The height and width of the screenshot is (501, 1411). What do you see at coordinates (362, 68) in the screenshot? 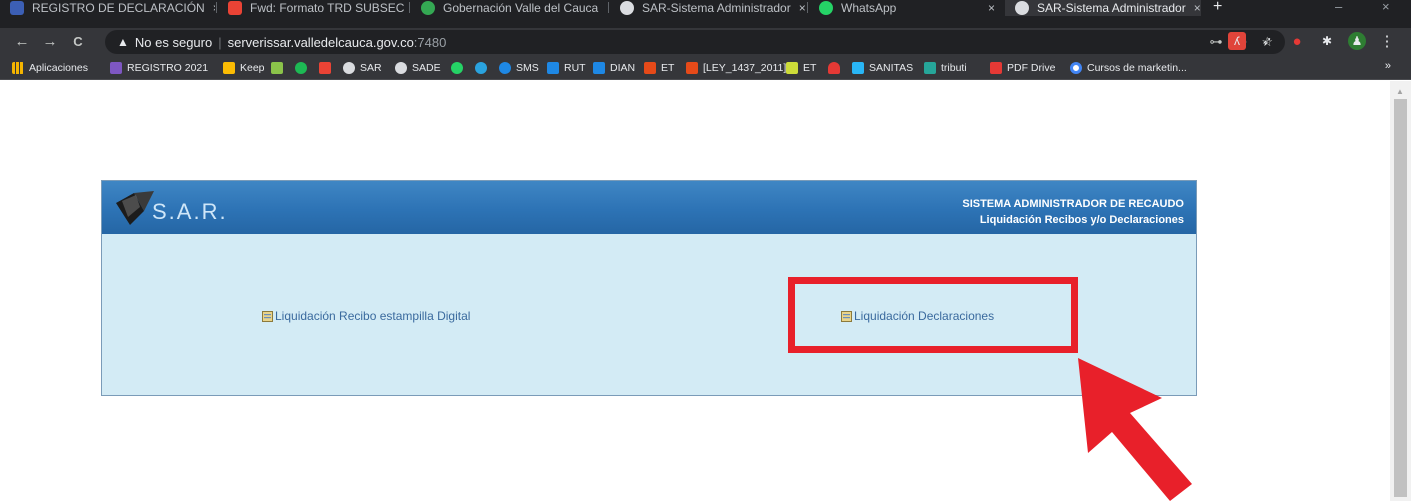
I see `bookmark-sar: SAR` at bounding box center [362, 68].